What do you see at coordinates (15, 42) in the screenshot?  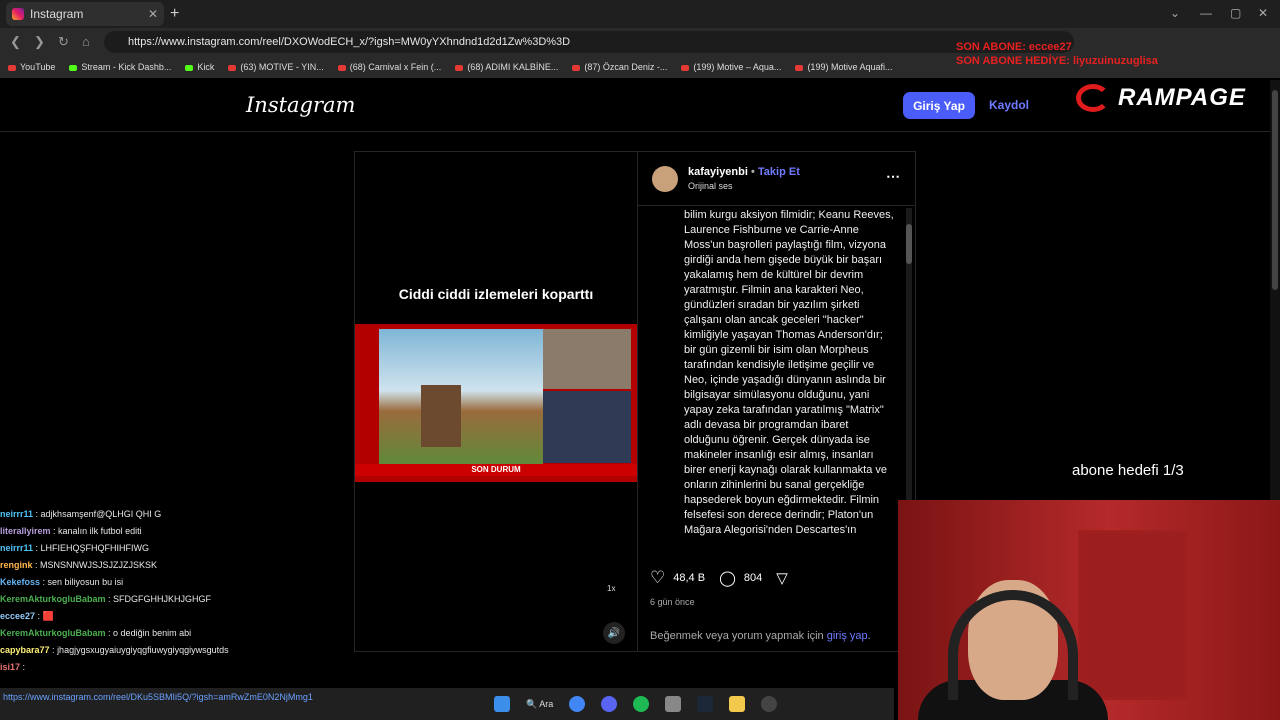 I see `back-icon: ❮` at bounding box center [15, 42].